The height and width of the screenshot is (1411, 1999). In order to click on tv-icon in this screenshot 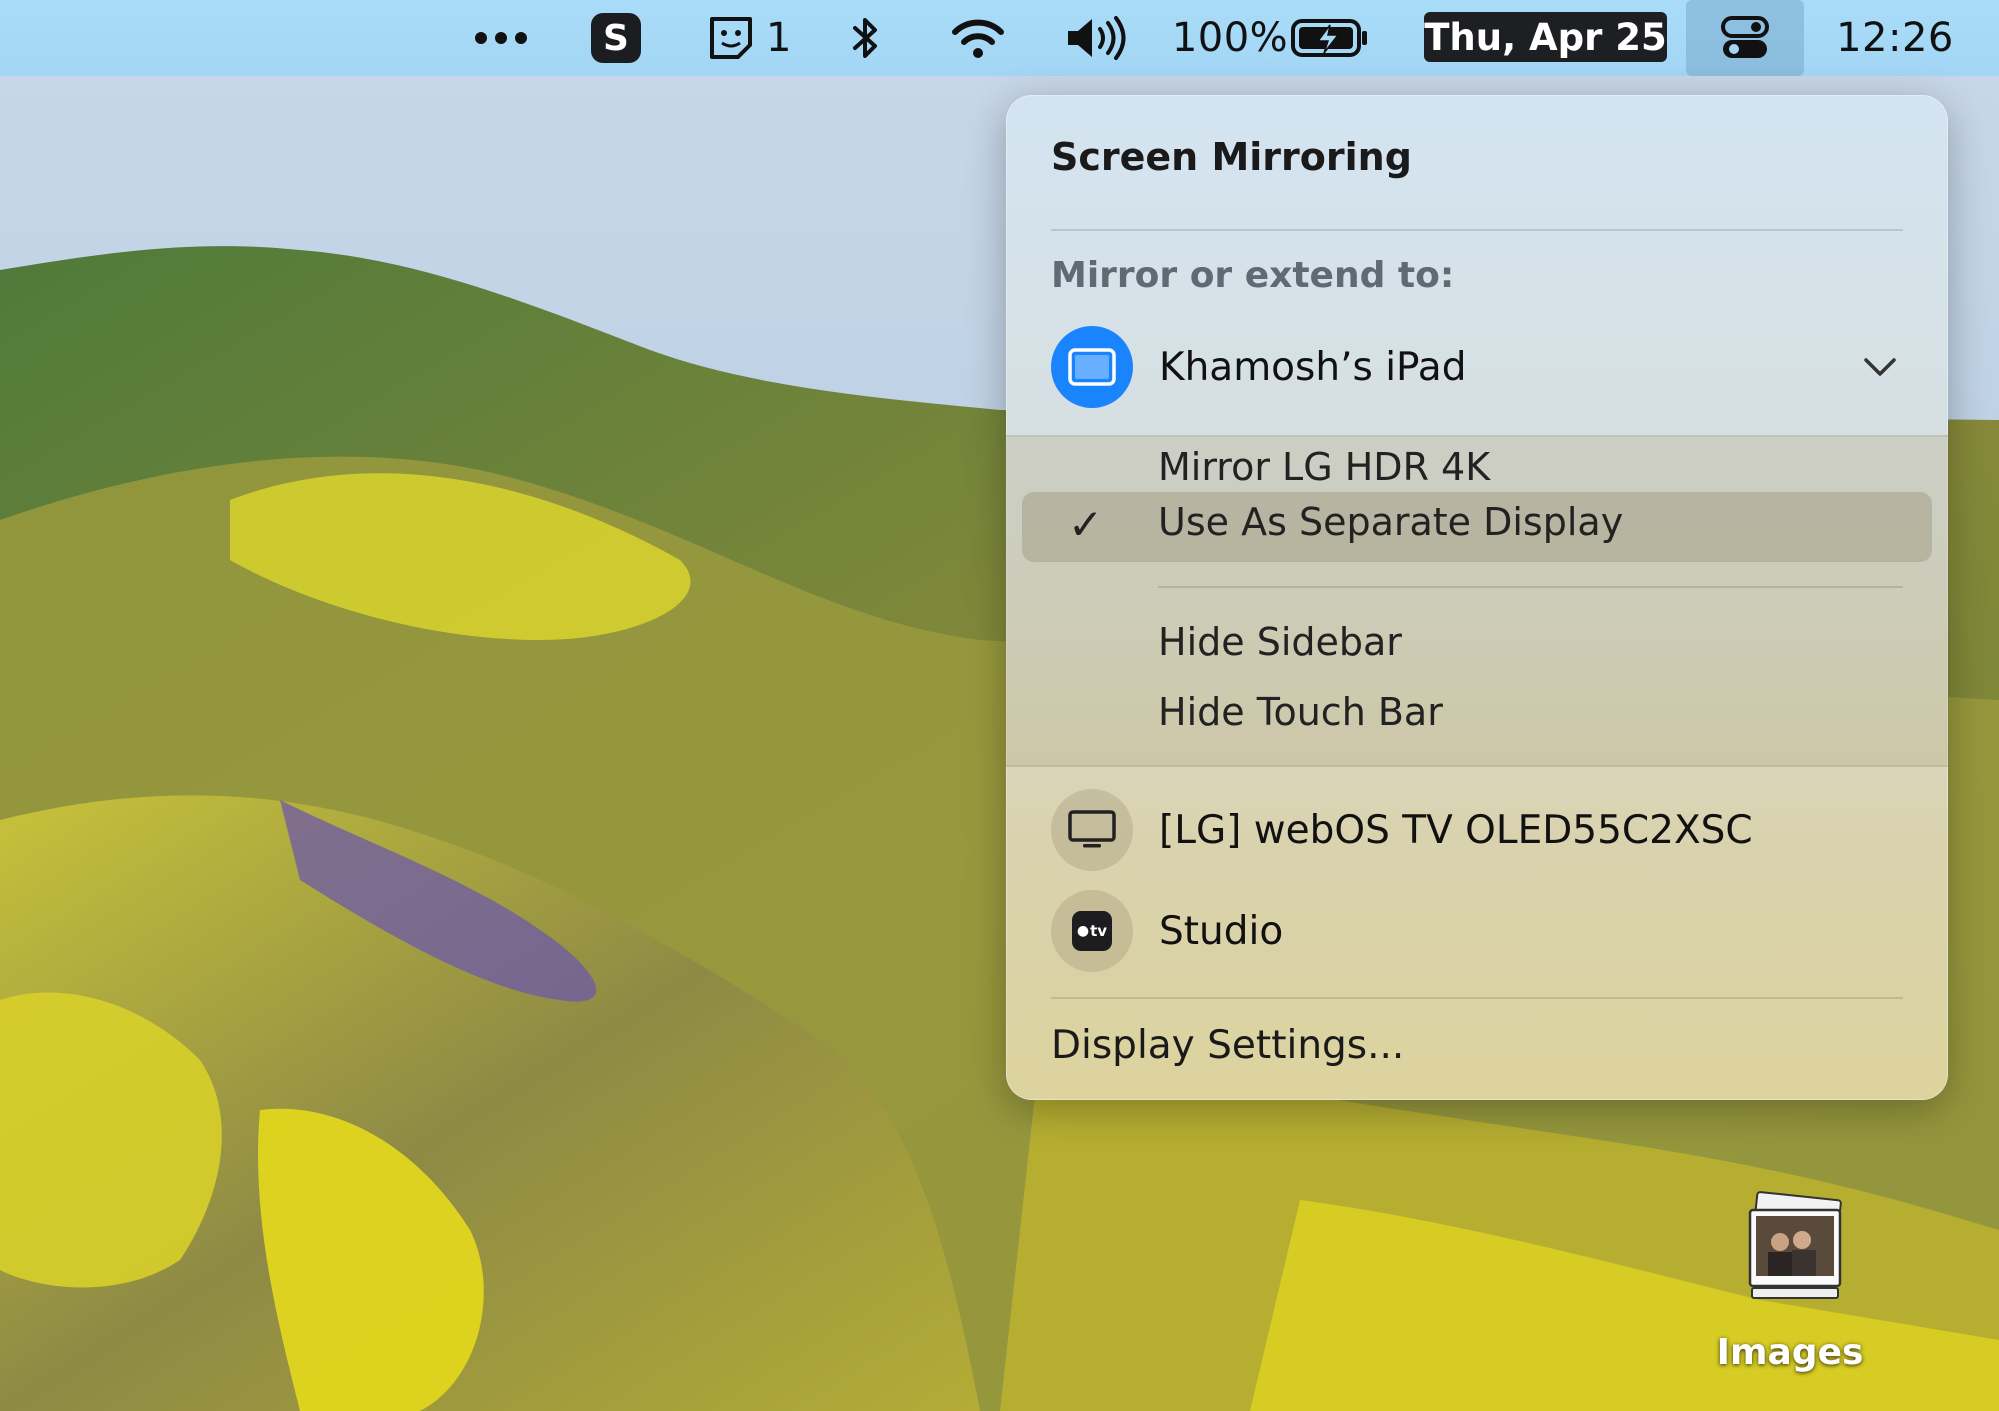, I will do `click(1092, 830)`.